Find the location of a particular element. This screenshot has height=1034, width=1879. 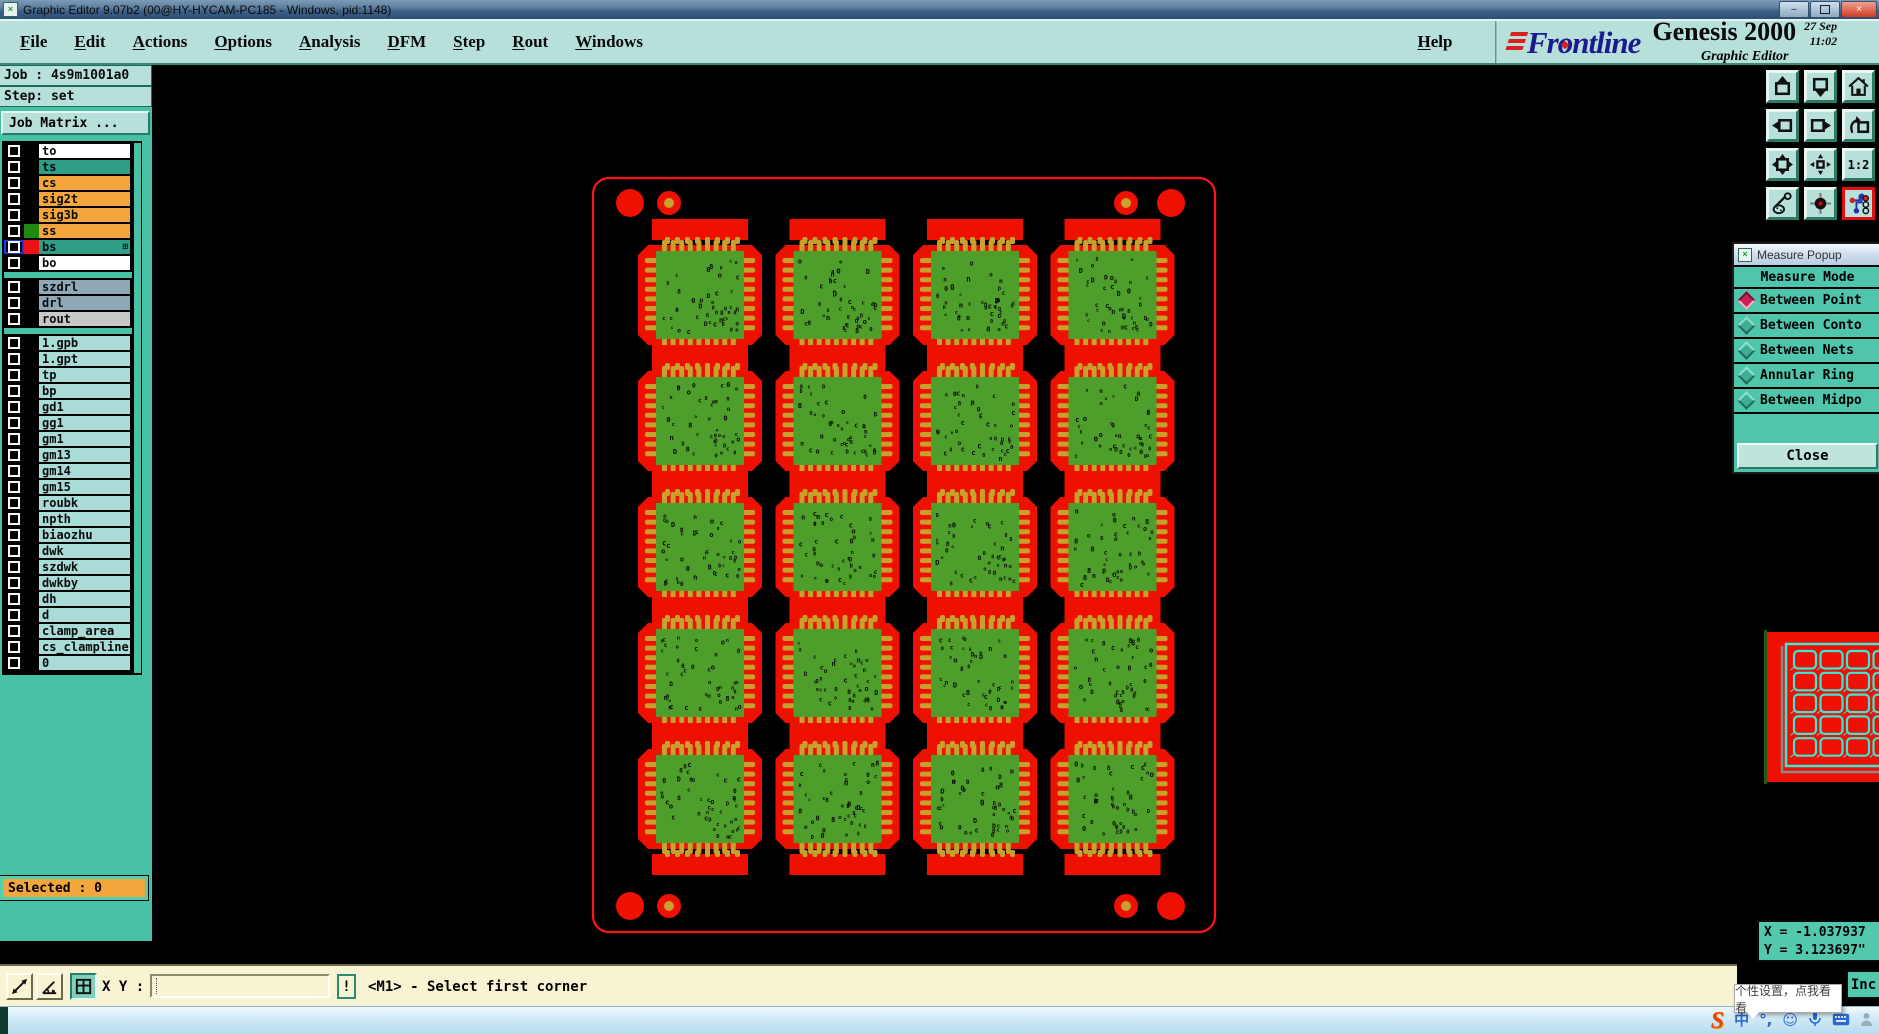

menu-options: Options is located at coordinates (243, 42).